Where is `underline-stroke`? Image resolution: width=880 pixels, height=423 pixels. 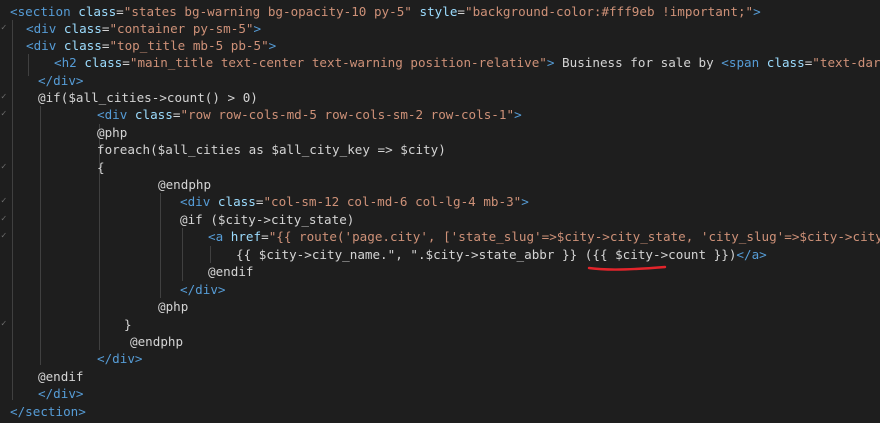 underline-stroke is located at coordinates (627, 268).